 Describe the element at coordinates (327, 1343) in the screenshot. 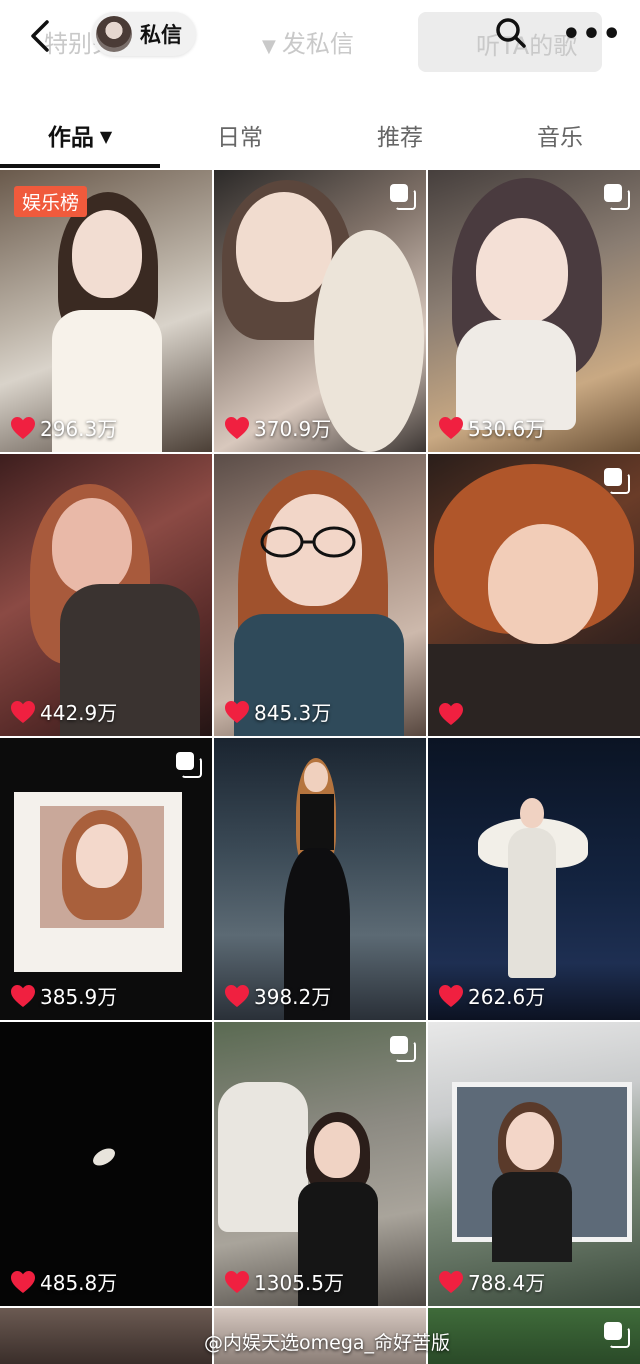

I see `watermark: @内娱天选omega_命好苦版` at that location.